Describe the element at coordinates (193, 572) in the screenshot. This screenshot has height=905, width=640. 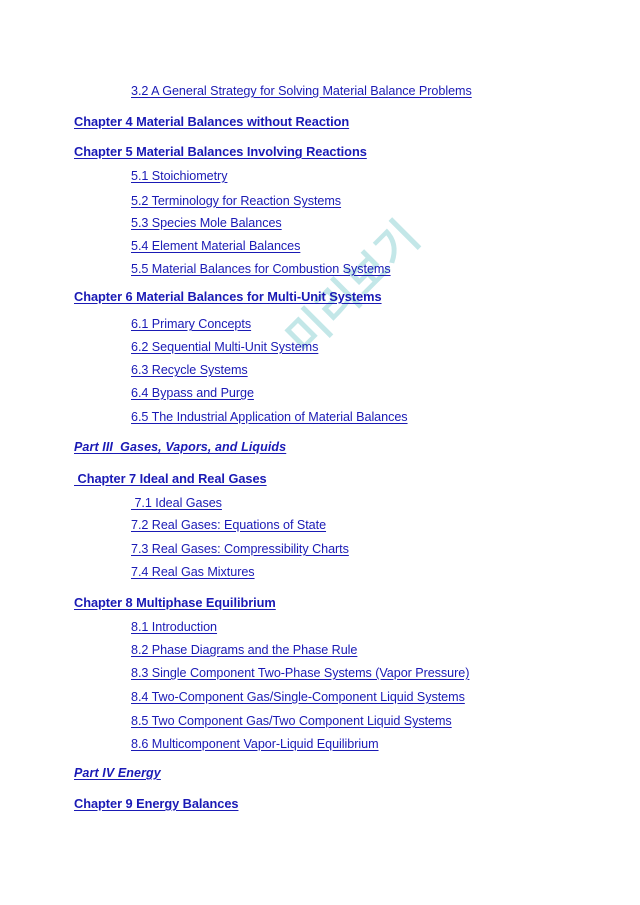
I see `toc-entry-section: 7.4 Real Gas Mixtures` at that location.